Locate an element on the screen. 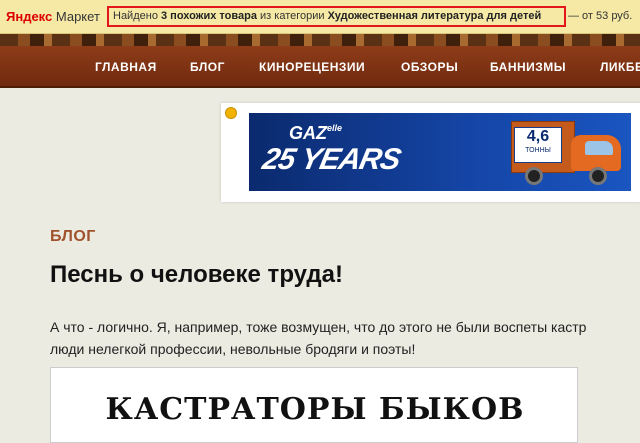 The height and width of the screenshot is (443, 640). nav-item-home: ГЛАВНАЯ is located at coordinates (126, 67).